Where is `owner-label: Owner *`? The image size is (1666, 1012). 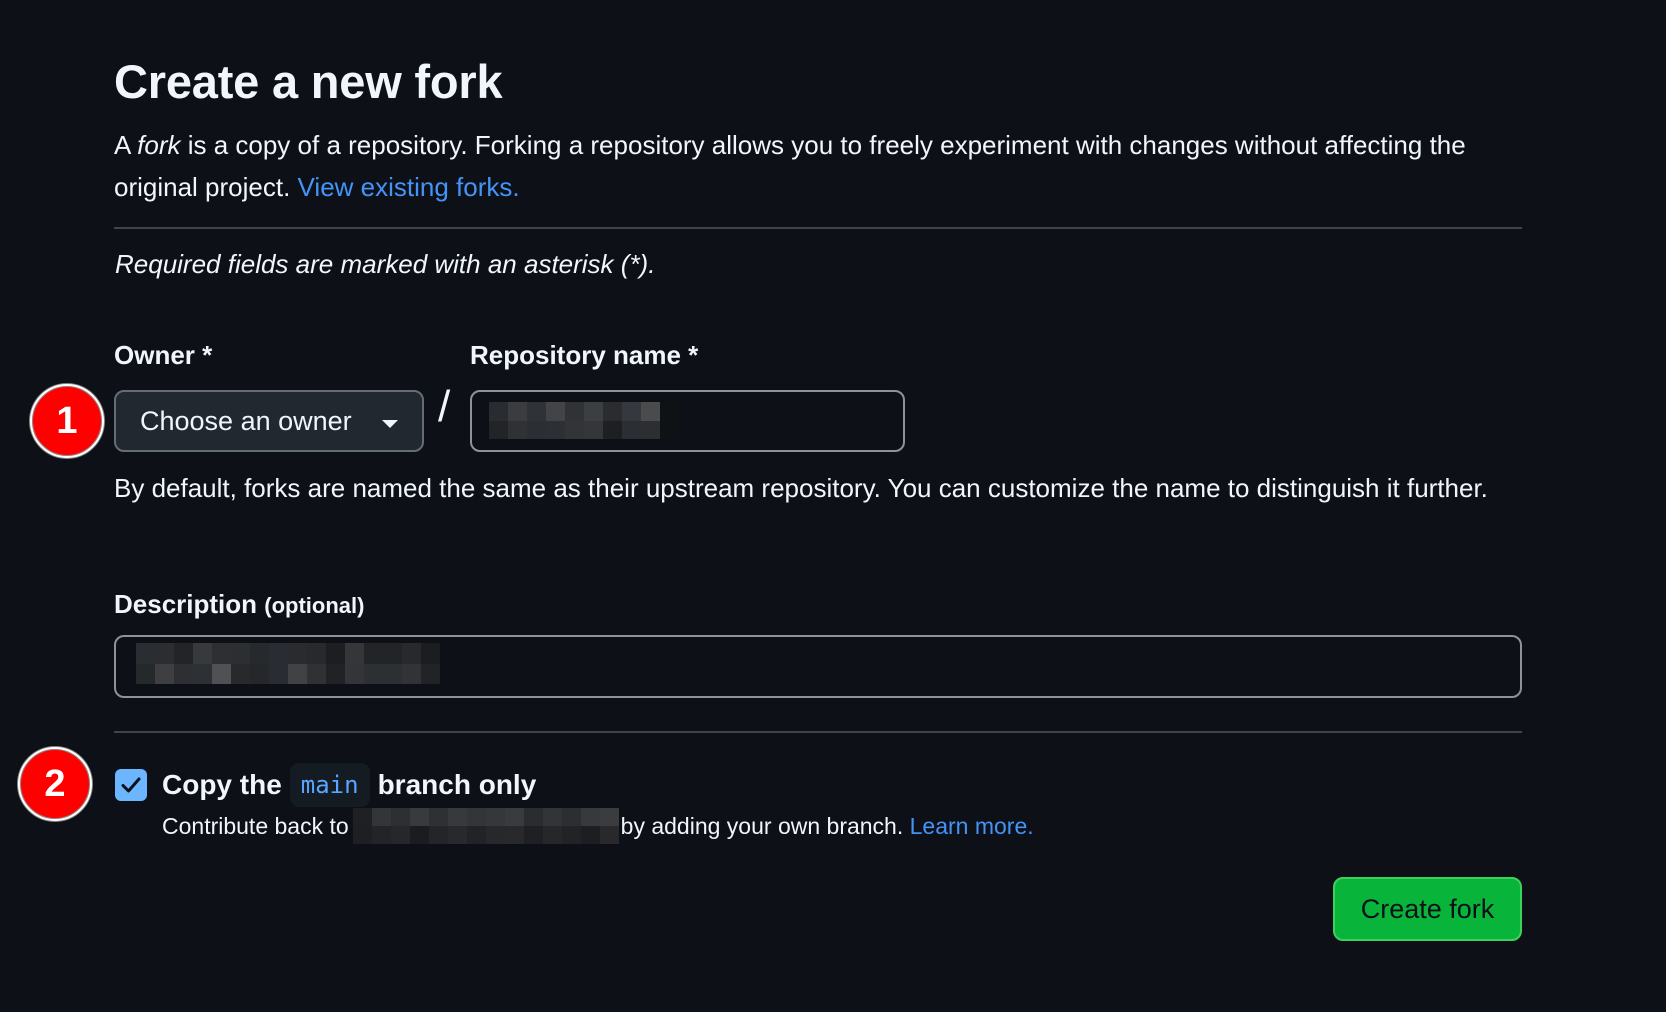 owner-label: Owner * is located at coordinates (163, 355).